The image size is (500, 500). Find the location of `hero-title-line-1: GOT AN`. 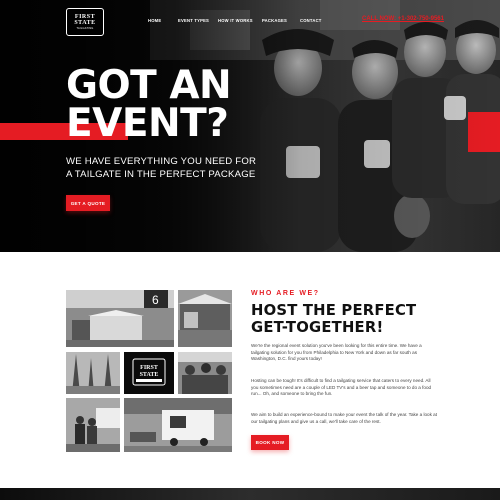

hero-title-line-1: GOT AN is located at coordinates (149, 85).